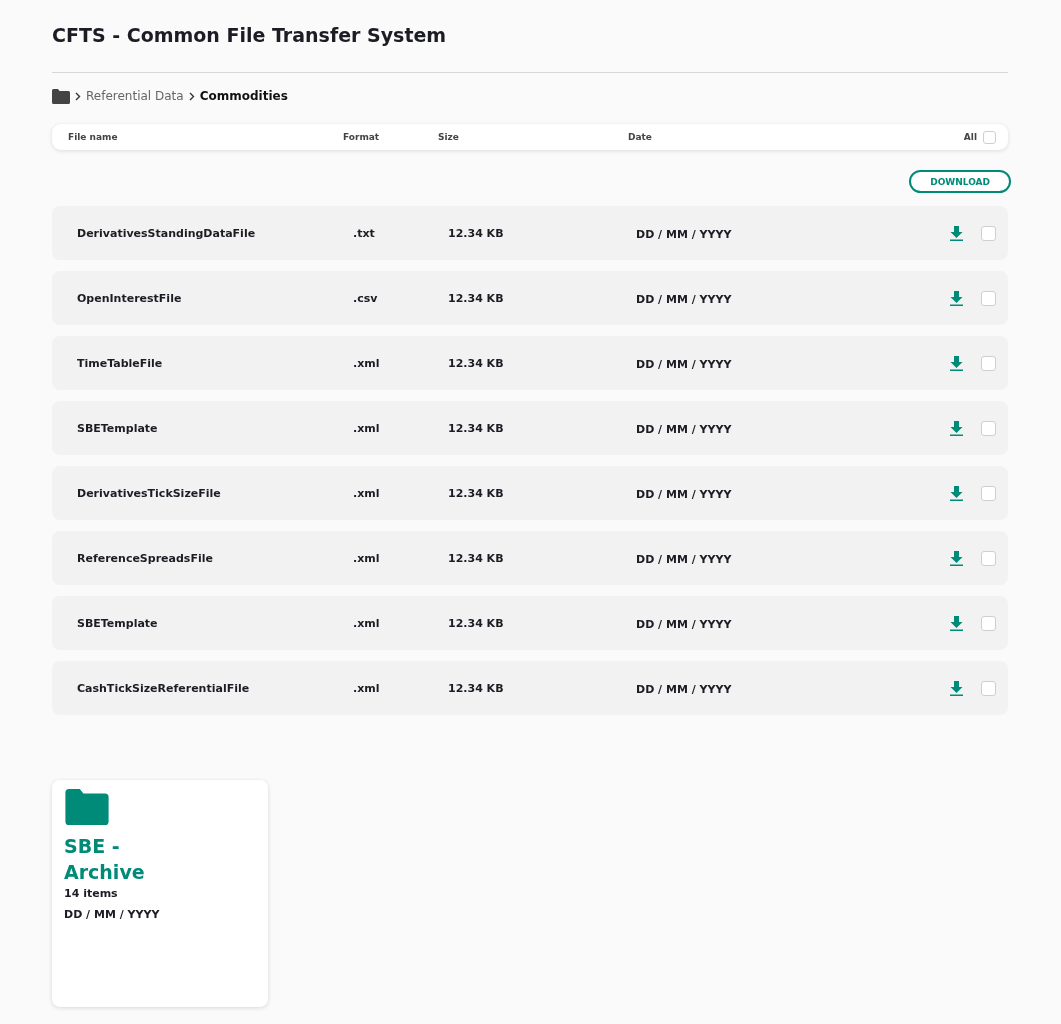 The height and width of the screenshot is (1024, 1061). Describe the element at coordinates (160, 893) in the screenshot. I see `folder-card: SBE - Archive 14 items DD / MM / YYYY` at that location.